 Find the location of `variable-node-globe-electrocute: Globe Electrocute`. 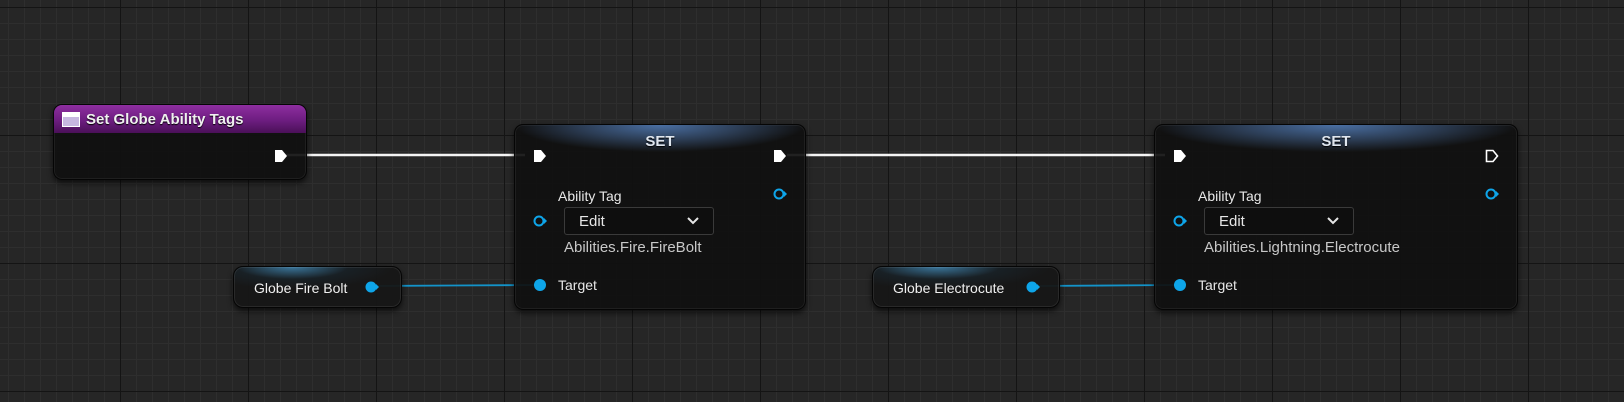

variable-node-globe-electrocute: Globe Electrocute is located at coordinates (966, 287).